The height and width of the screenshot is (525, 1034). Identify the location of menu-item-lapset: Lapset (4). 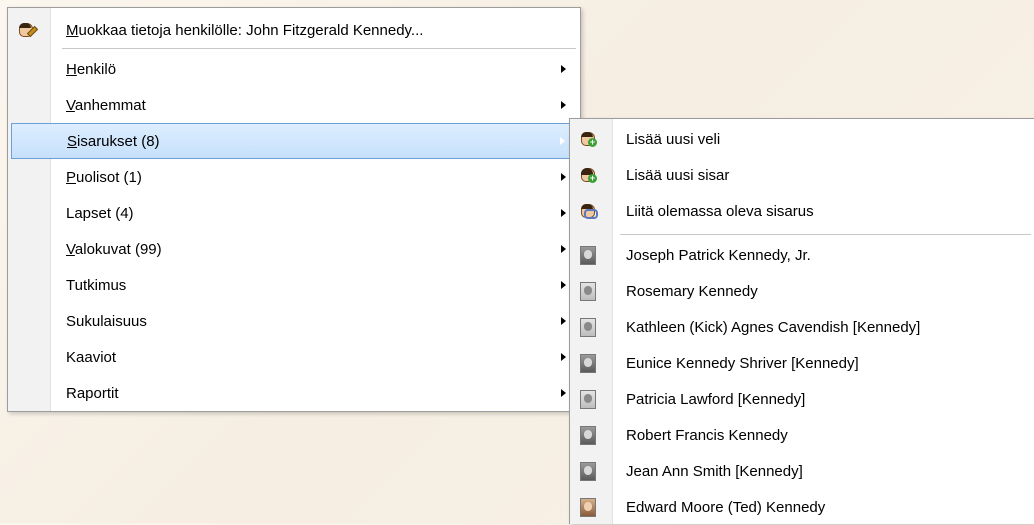
(294, 213).